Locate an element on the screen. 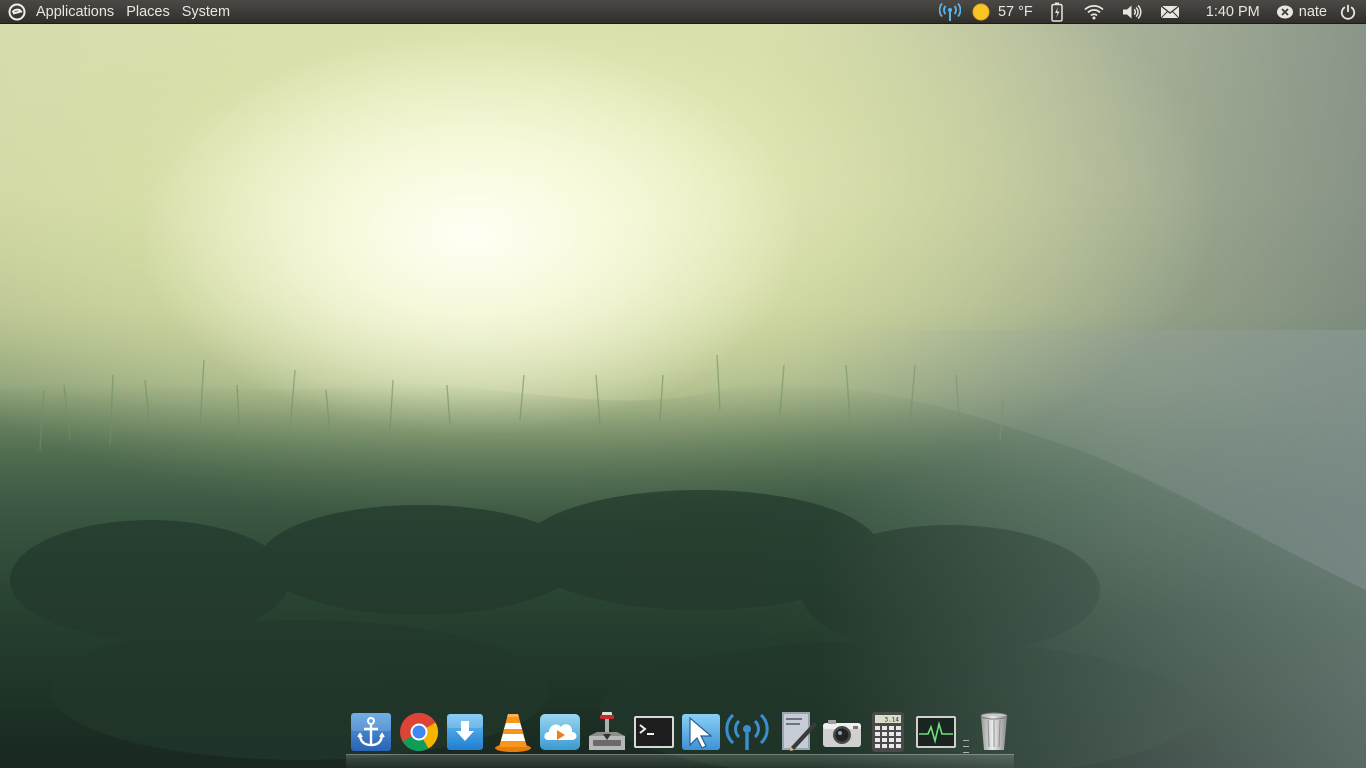 The image size is (1366, 768). weather-temperature: 57 °F is located at coordinates (1015, 12).